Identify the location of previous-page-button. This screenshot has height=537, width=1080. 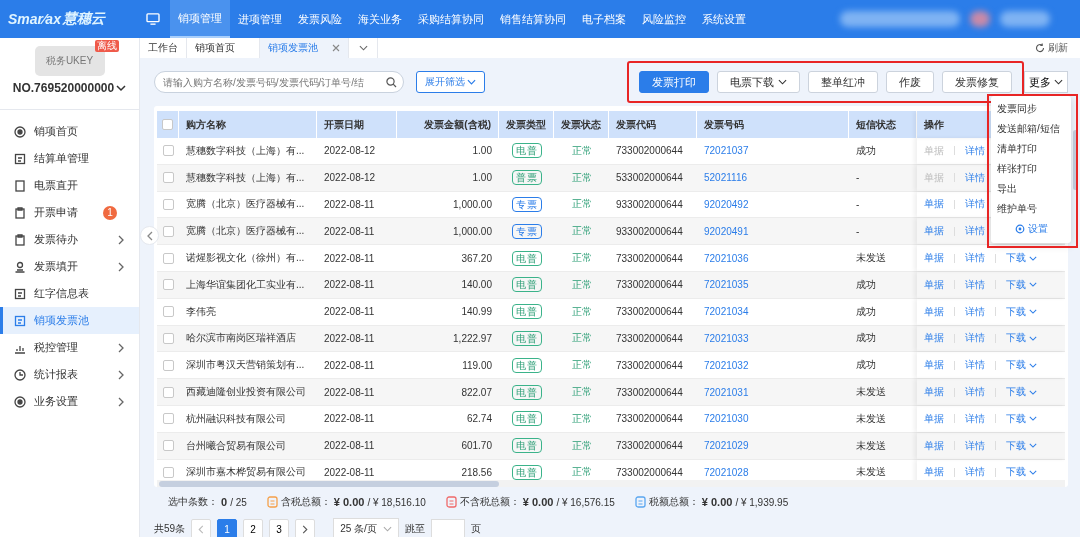
(201, 528).